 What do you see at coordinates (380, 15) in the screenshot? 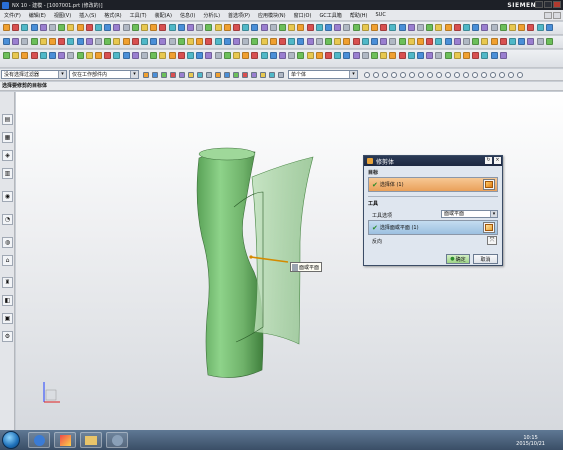
I see `menu-suc: SUC` at bounding box center [380, 15].